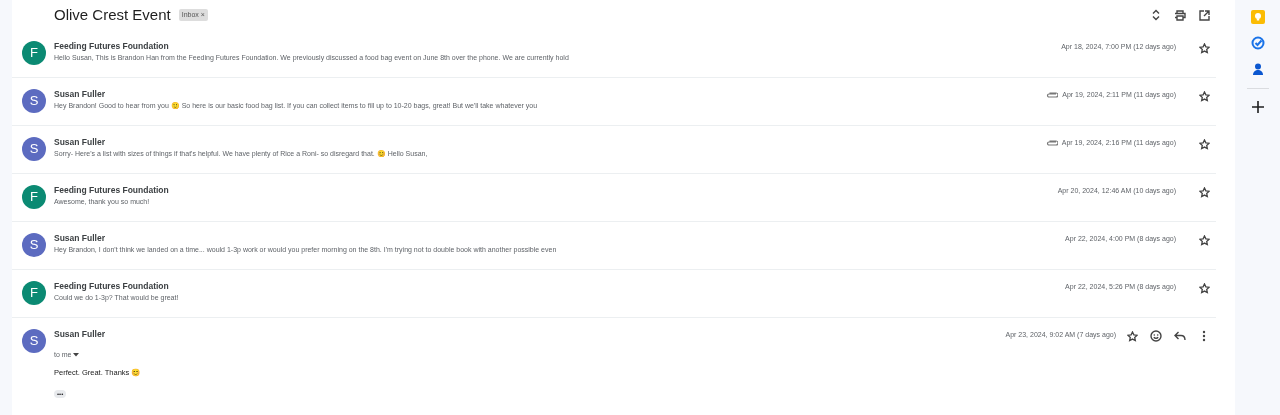 Image resolution: width=1280 pixels, height=415 pixels. I want to click on add-icon, so click(1257, 107).